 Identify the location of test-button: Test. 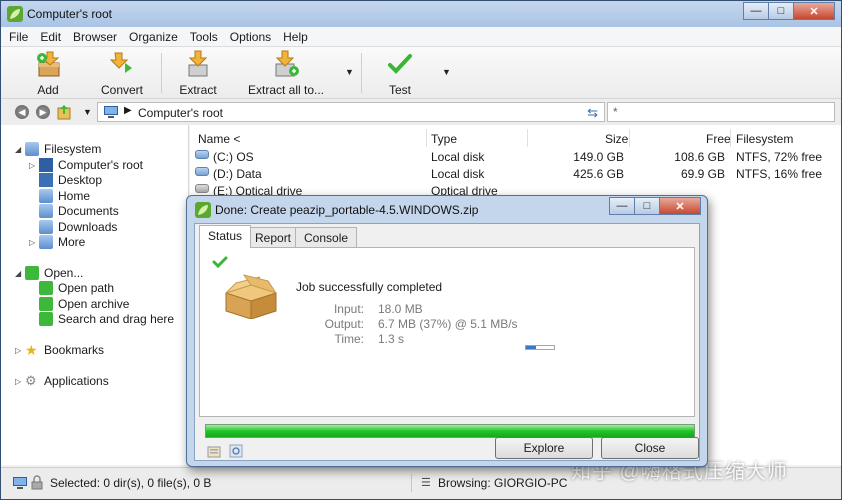
(400, 73).